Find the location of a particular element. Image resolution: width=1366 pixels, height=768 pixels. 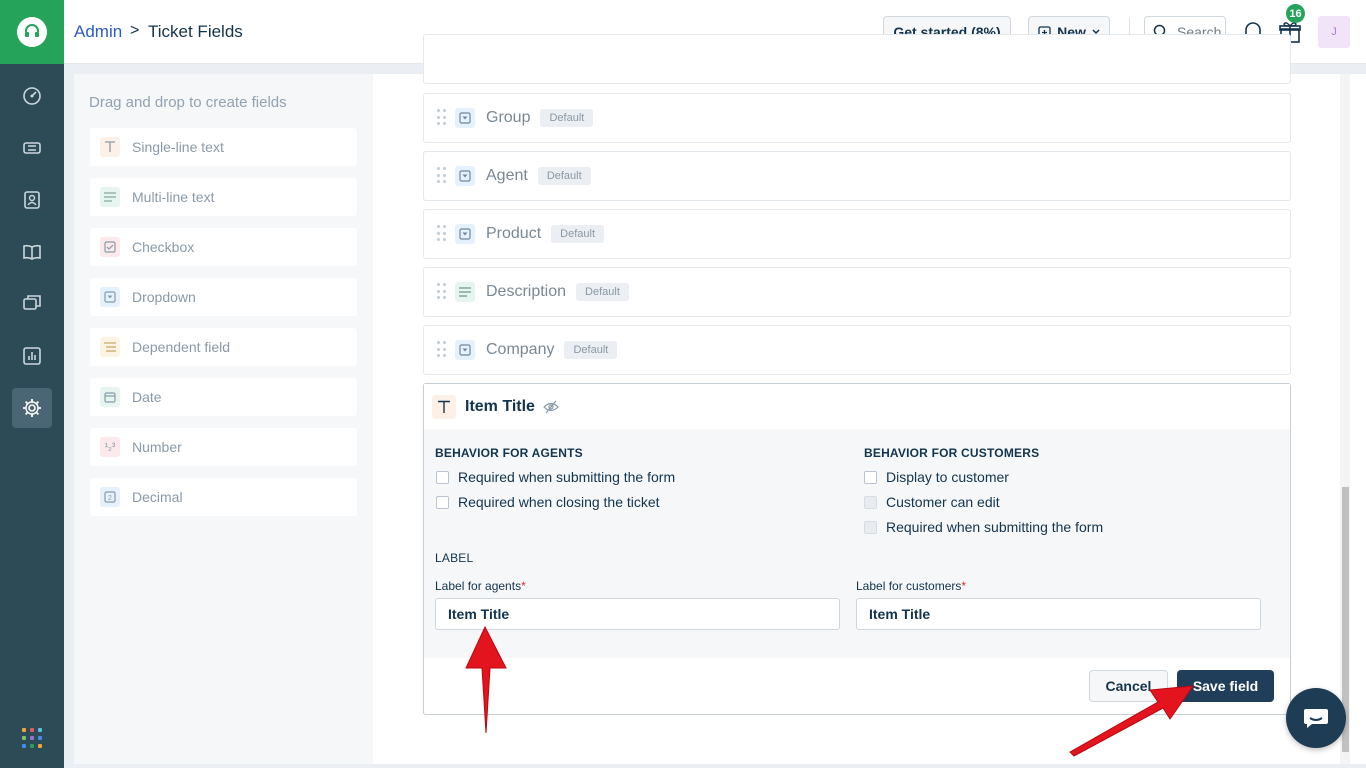

field-row-company: Company Default is located at coordinates (857, 350).